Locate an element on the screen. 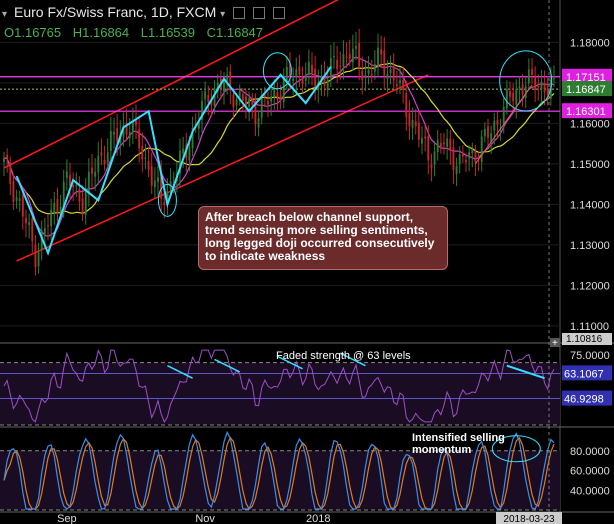  rsi-tick-label: 75.0000 is located at coordinates (590, 356).